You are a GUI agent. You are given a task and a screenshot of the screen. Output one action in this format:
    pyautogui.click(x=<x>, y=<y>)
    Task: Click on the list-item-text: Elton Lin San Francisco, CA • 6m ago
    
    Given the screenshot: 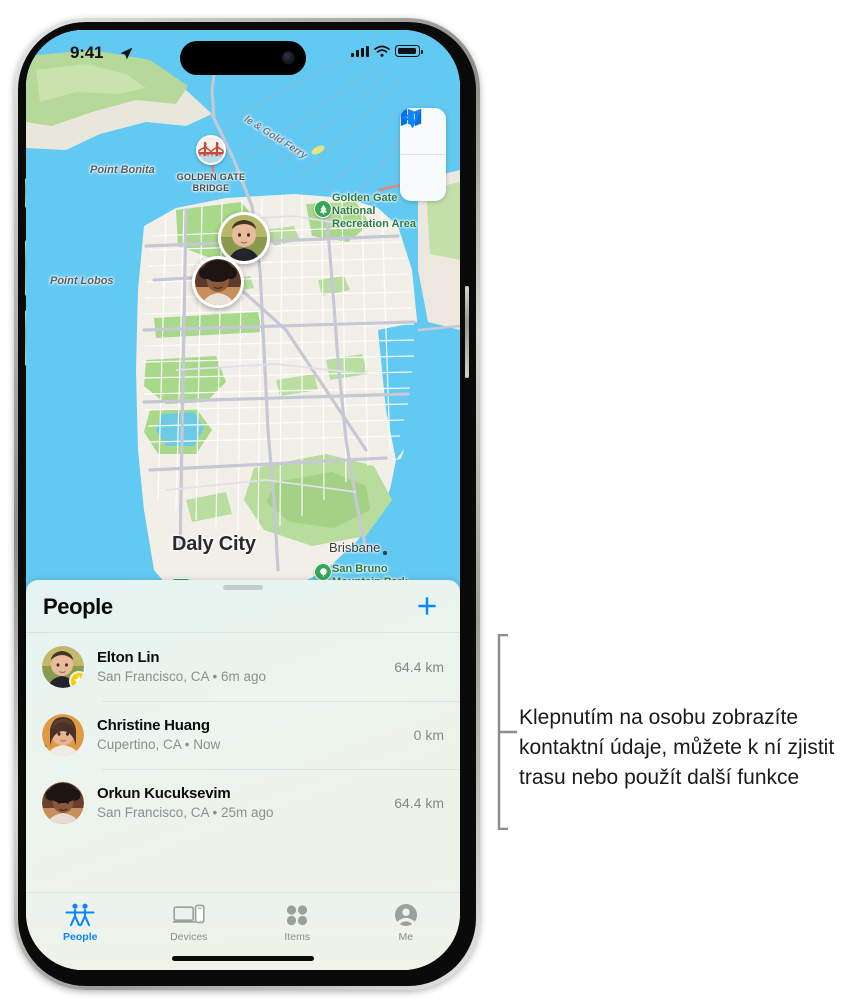 What is the action you would take?
    pyautogui.click(x=241, y=667)
    